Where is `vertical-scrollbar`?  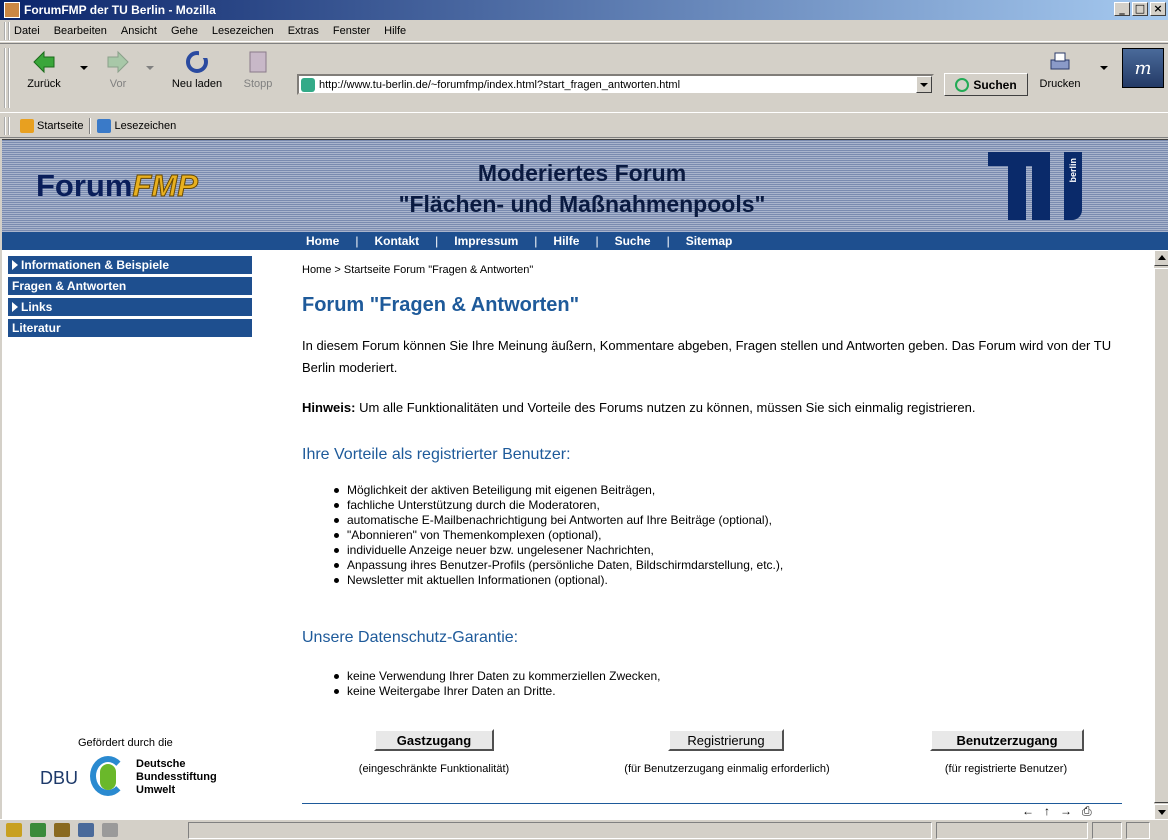
vertical-scrollbar is located at coordinates (1161, 534).